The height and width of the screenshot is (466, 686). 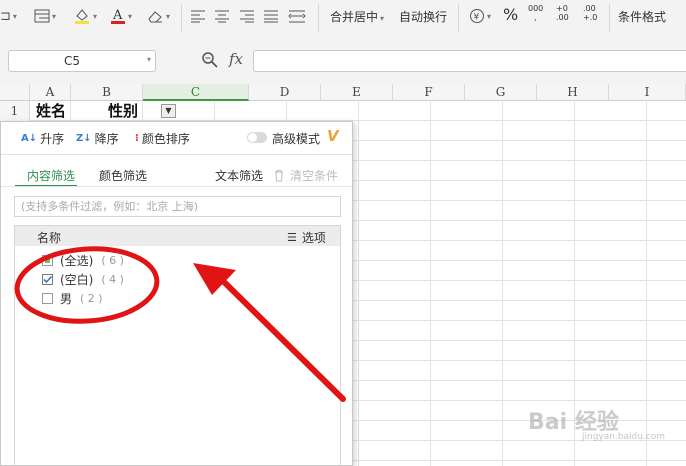 I want to click on decimal-increase-label: +0 .00, so click(x=562, y=13).